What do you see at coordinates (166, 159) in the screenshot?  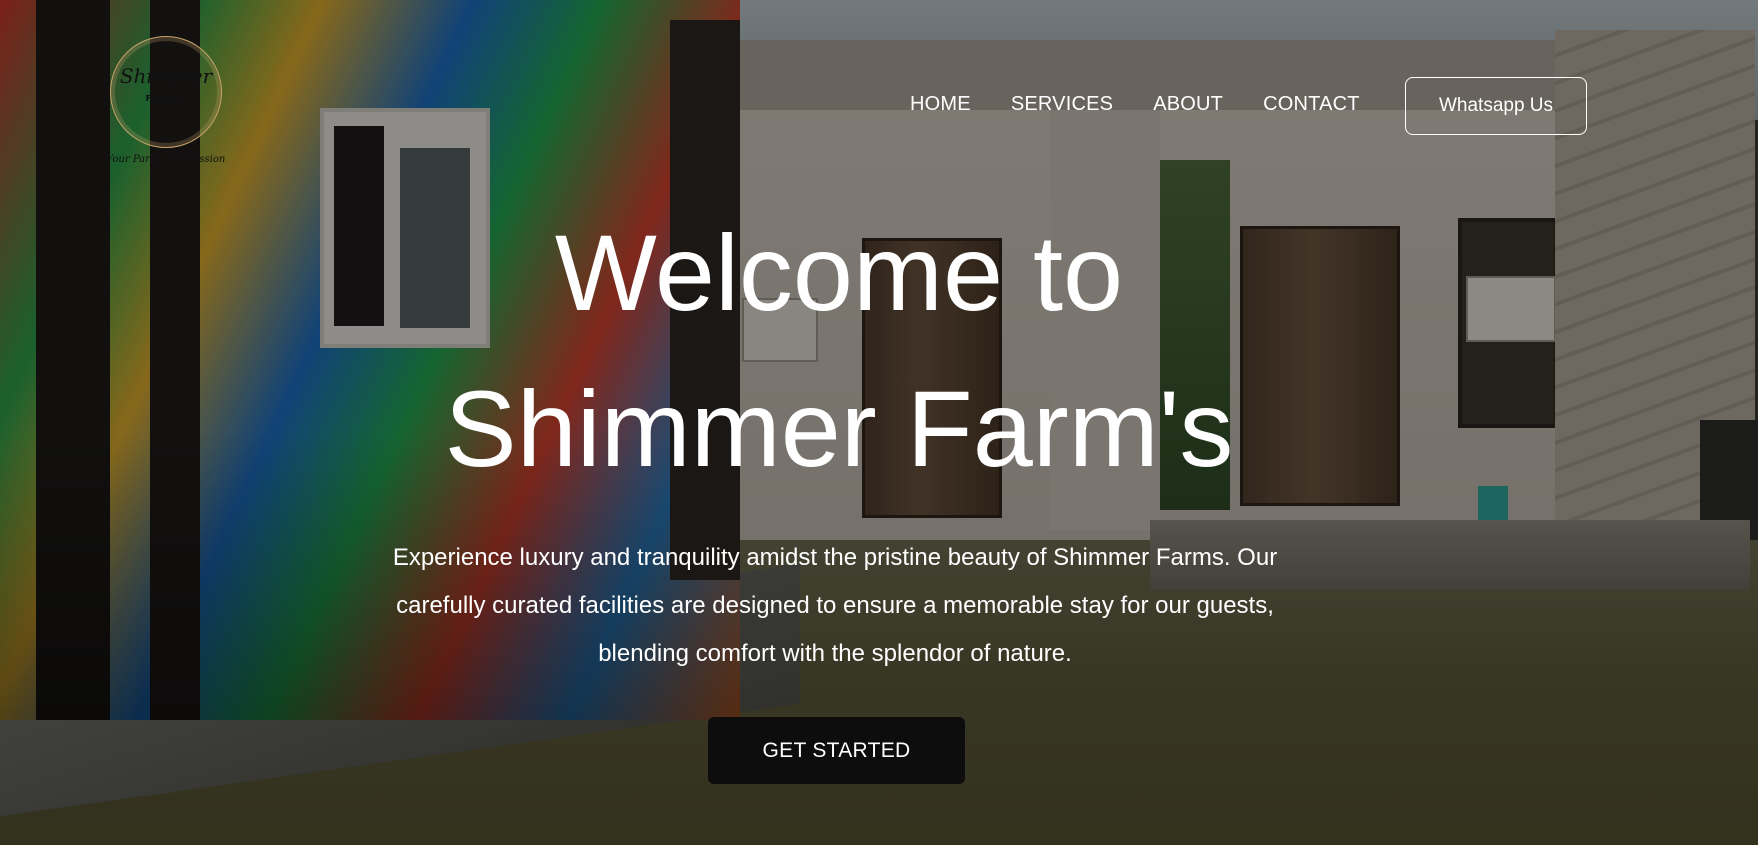 I see `logo-tagline: Your Party, Our Passion` at bounding box center [166, 159].